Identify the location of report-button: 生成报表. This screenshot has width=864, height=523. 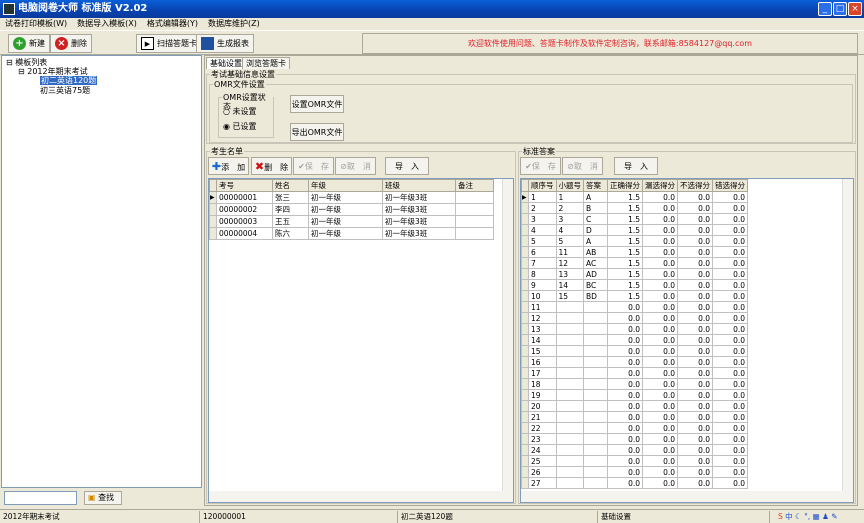
(225, 43).